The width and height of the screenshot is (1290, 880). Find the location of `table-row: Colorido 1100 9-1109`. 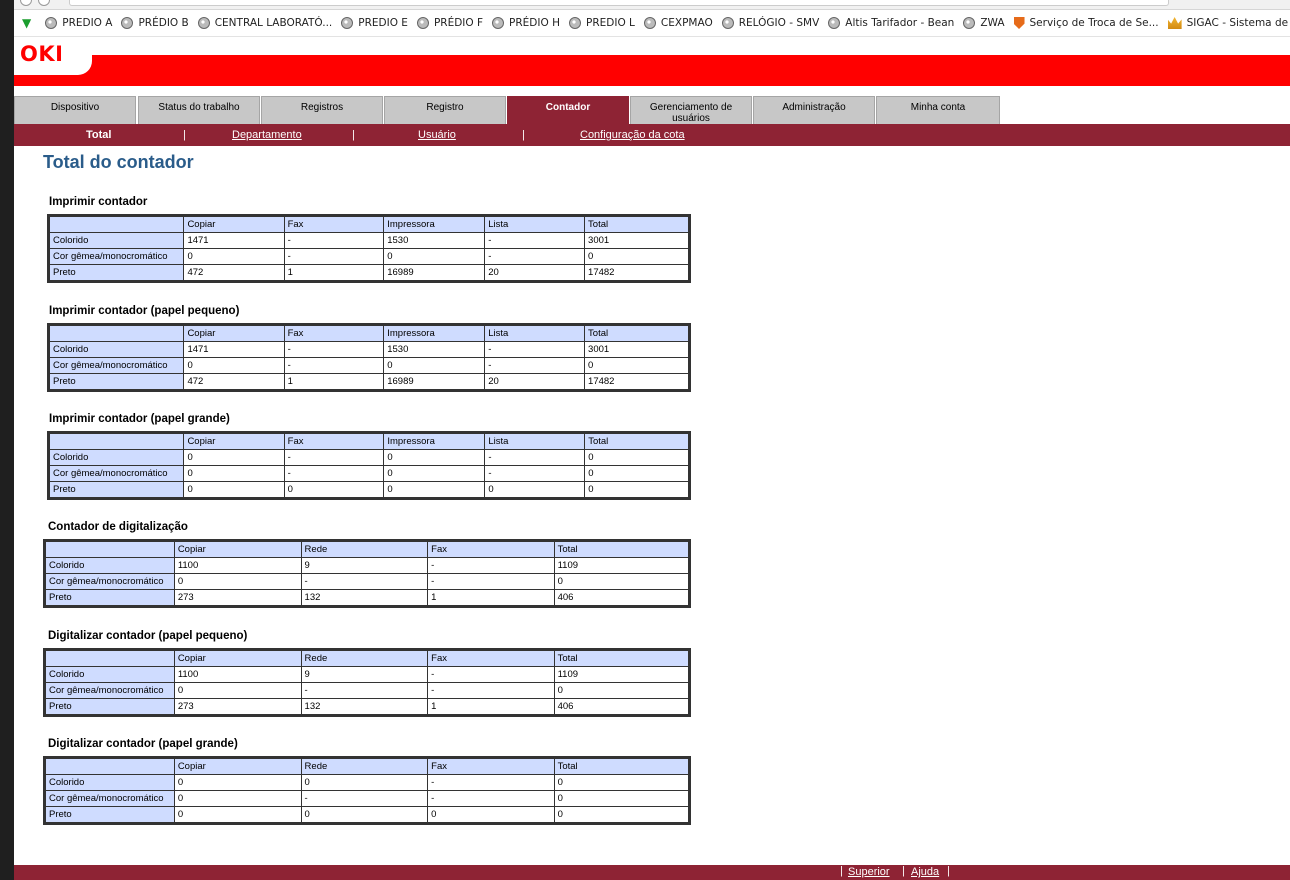

table-row: Colorido 1100 9-1109 is located at coordinates (367, 674).